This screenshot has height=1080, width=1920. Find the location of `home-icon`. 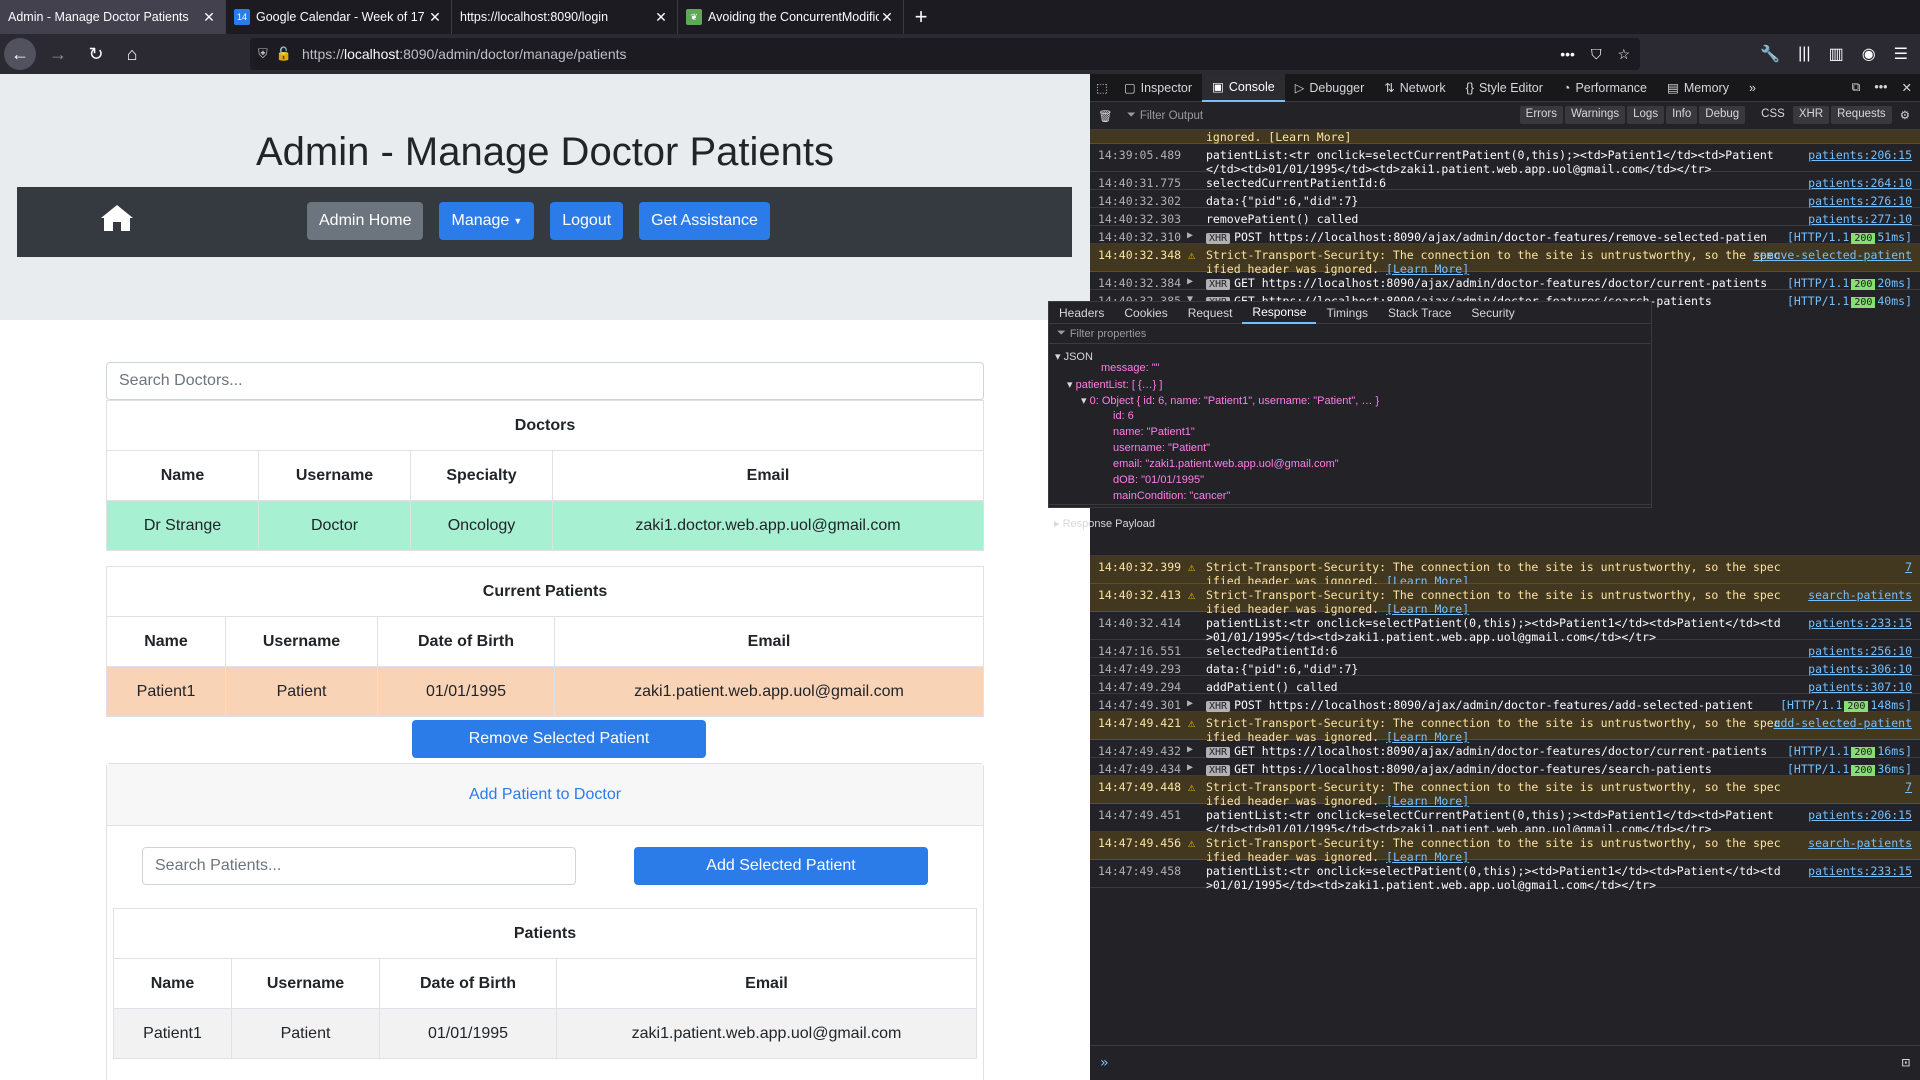

home-icon is located at coordinates (117, 220).